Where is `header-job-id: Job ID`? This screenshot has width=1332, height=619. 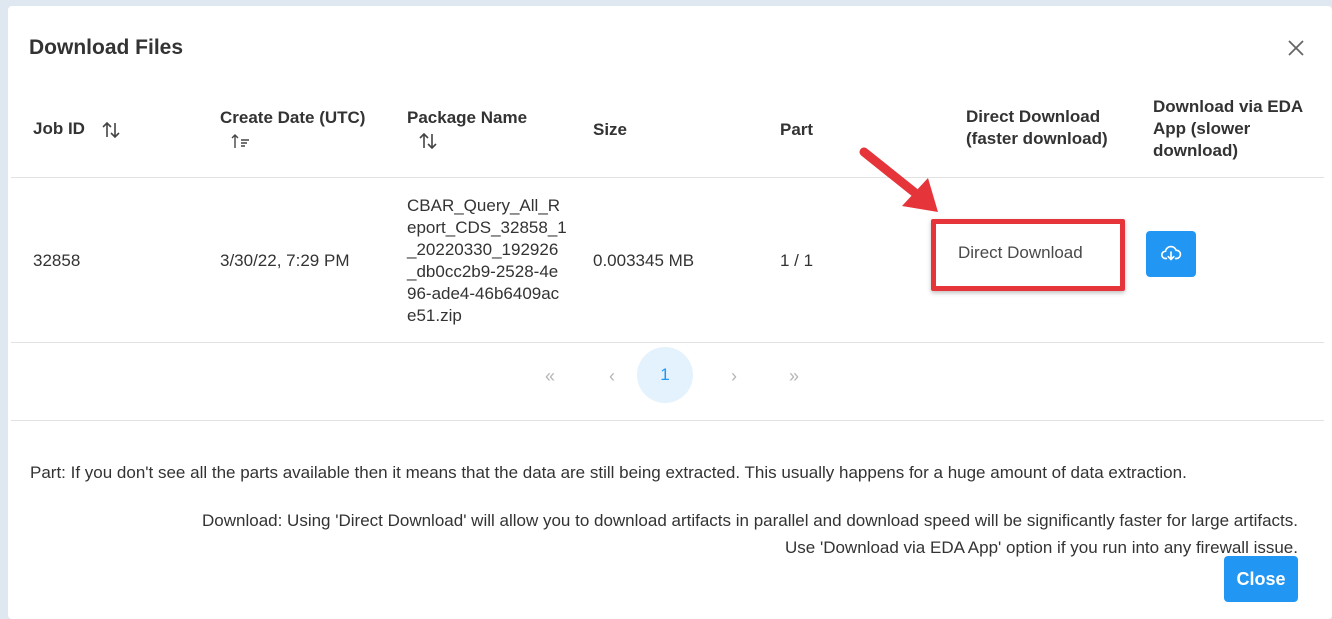 header-job-id: Job ID is located at coordinates (77, 129).